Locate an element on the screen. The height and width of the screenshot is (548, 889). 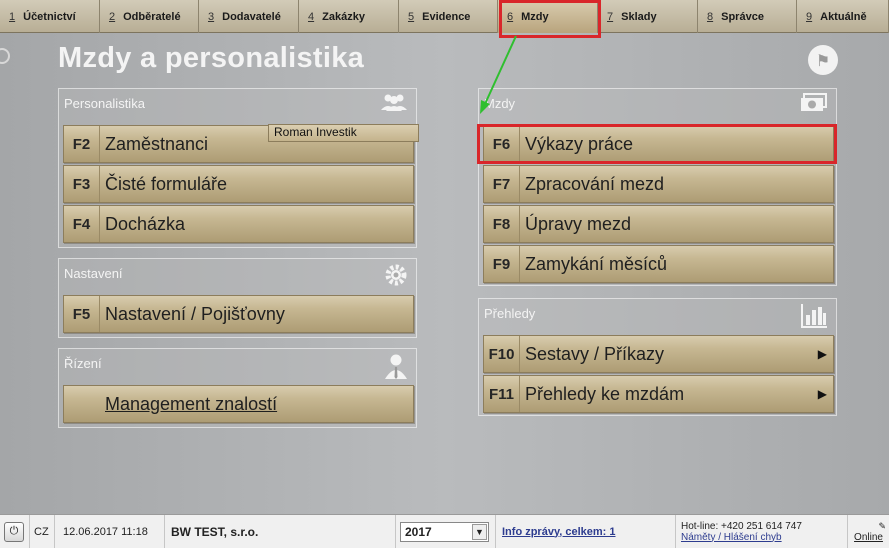
dochazka-button: F4 Docházka is located at coordinates (238, 224).